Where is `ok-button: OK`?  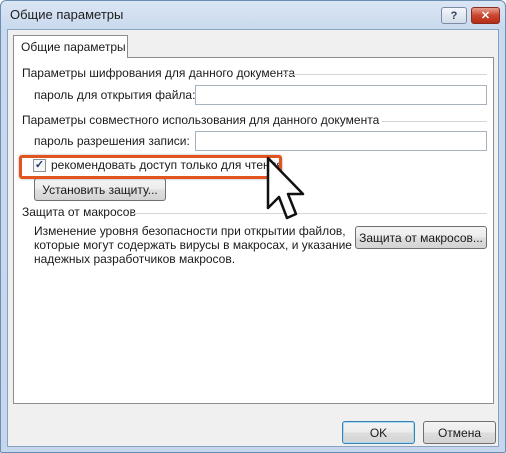 ok-button: OK is located at coordinates (378, 432).